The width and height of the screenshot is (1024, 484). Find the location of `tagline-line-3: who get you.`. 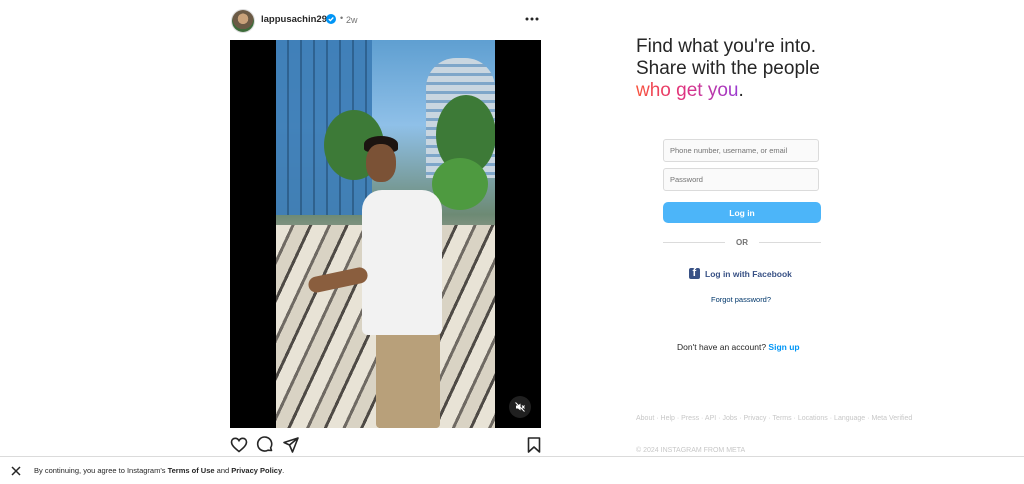

tagline-line-3: who get you. is located at coordinates (728, 91).